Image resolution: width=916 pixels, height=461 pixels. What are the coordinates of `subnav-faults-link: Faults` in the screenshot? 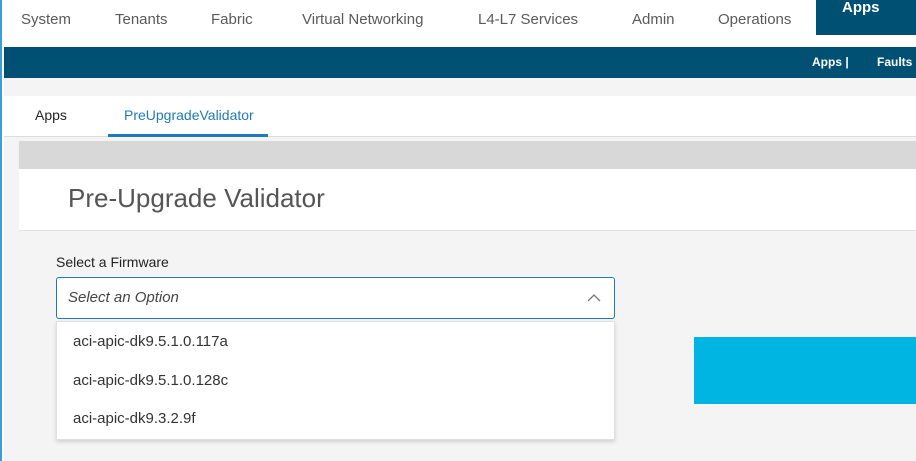 It's located at (894, 62).